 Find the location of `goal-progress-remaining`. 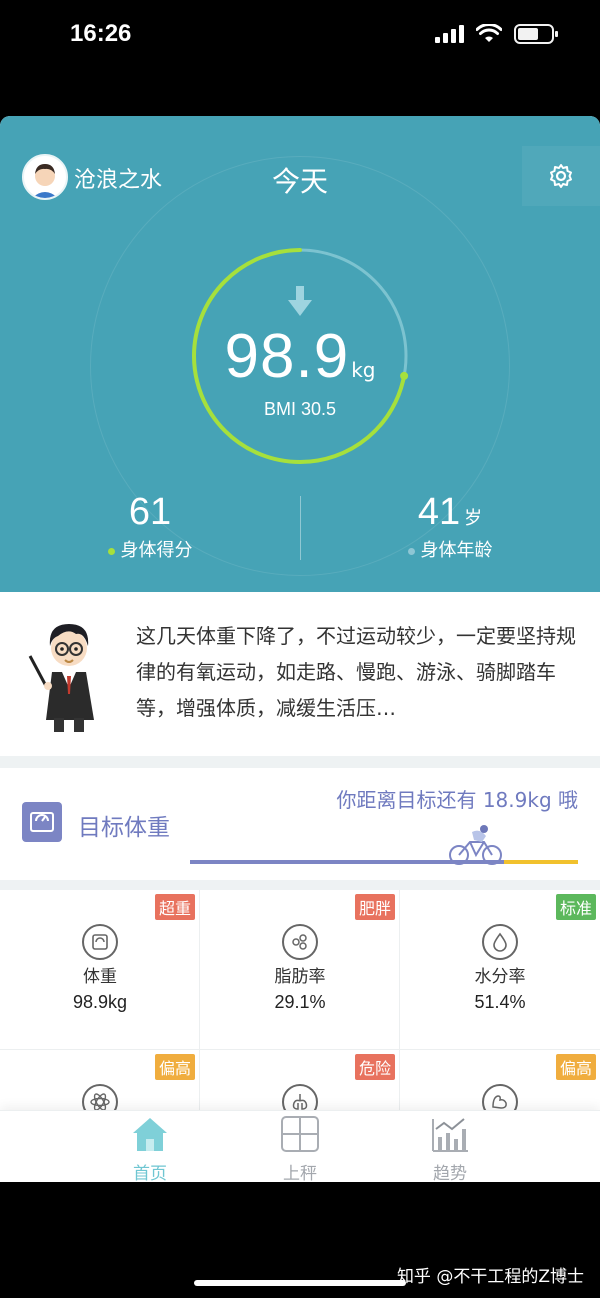

goal-progress-remaining is located at coordinates (541, 862).